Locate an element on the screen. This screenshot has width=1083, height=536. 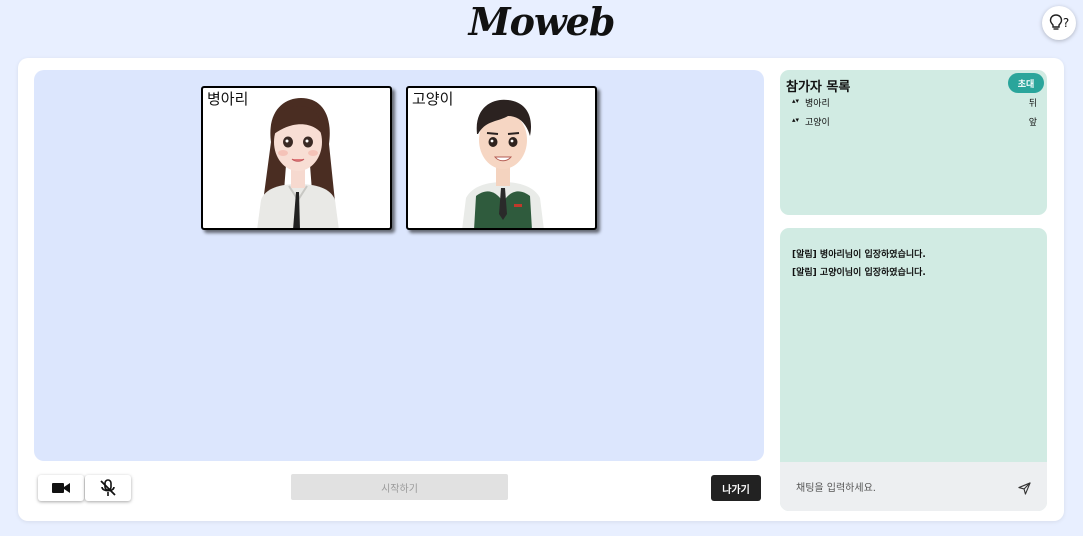
video-camera-icon is located at coordinates (61, 488).